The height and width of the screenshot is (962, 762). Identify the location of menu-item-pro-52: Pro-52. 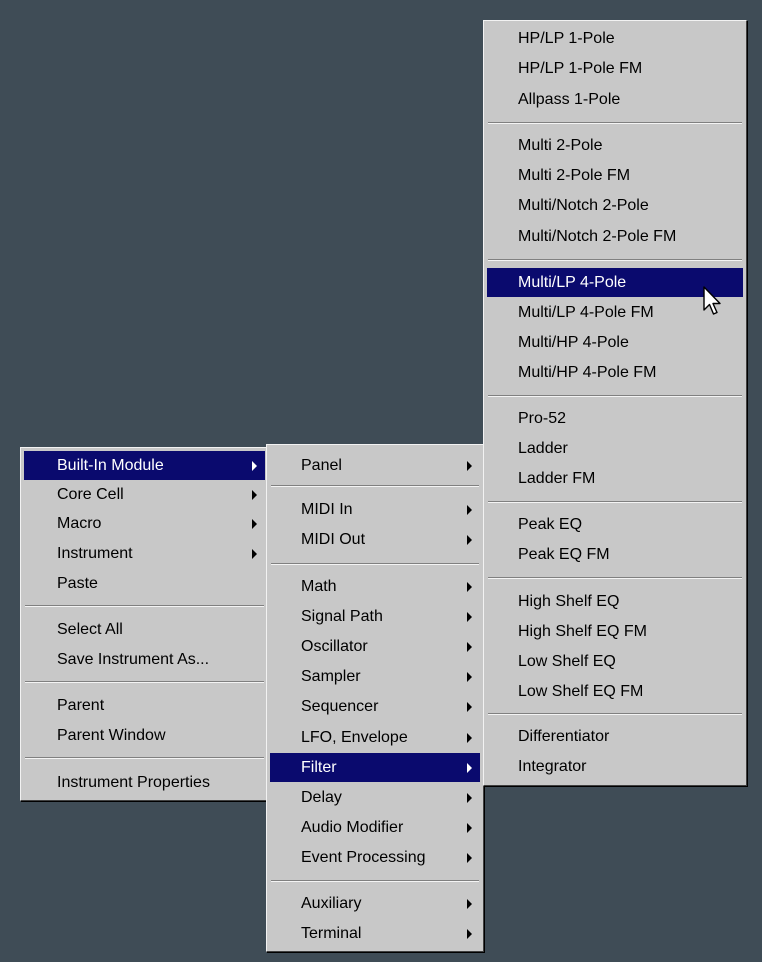
(615, 418).